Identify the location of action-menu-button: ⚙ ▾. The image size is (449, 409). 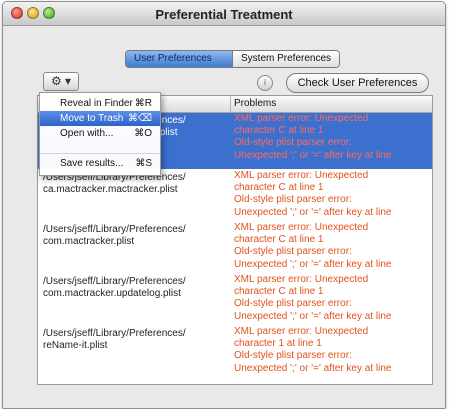
(61, 81).